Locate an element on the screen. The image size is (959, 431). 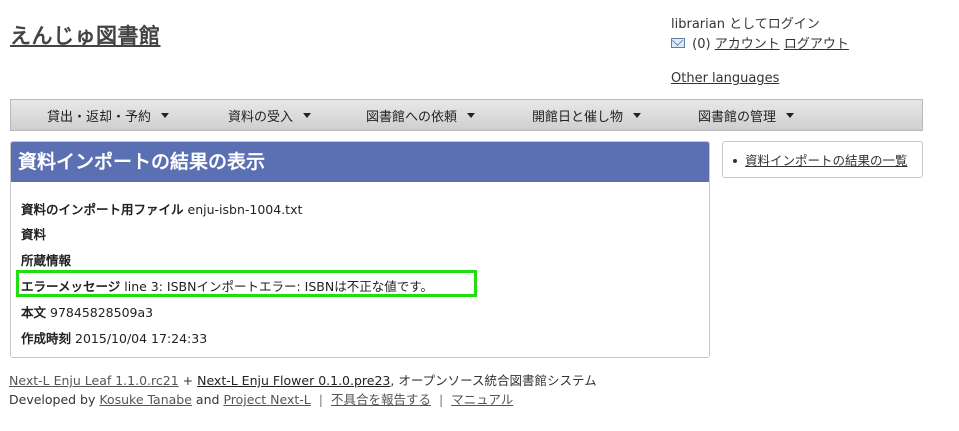
nav-admin: 図書館の管理 is located at coordinates (746, 115).